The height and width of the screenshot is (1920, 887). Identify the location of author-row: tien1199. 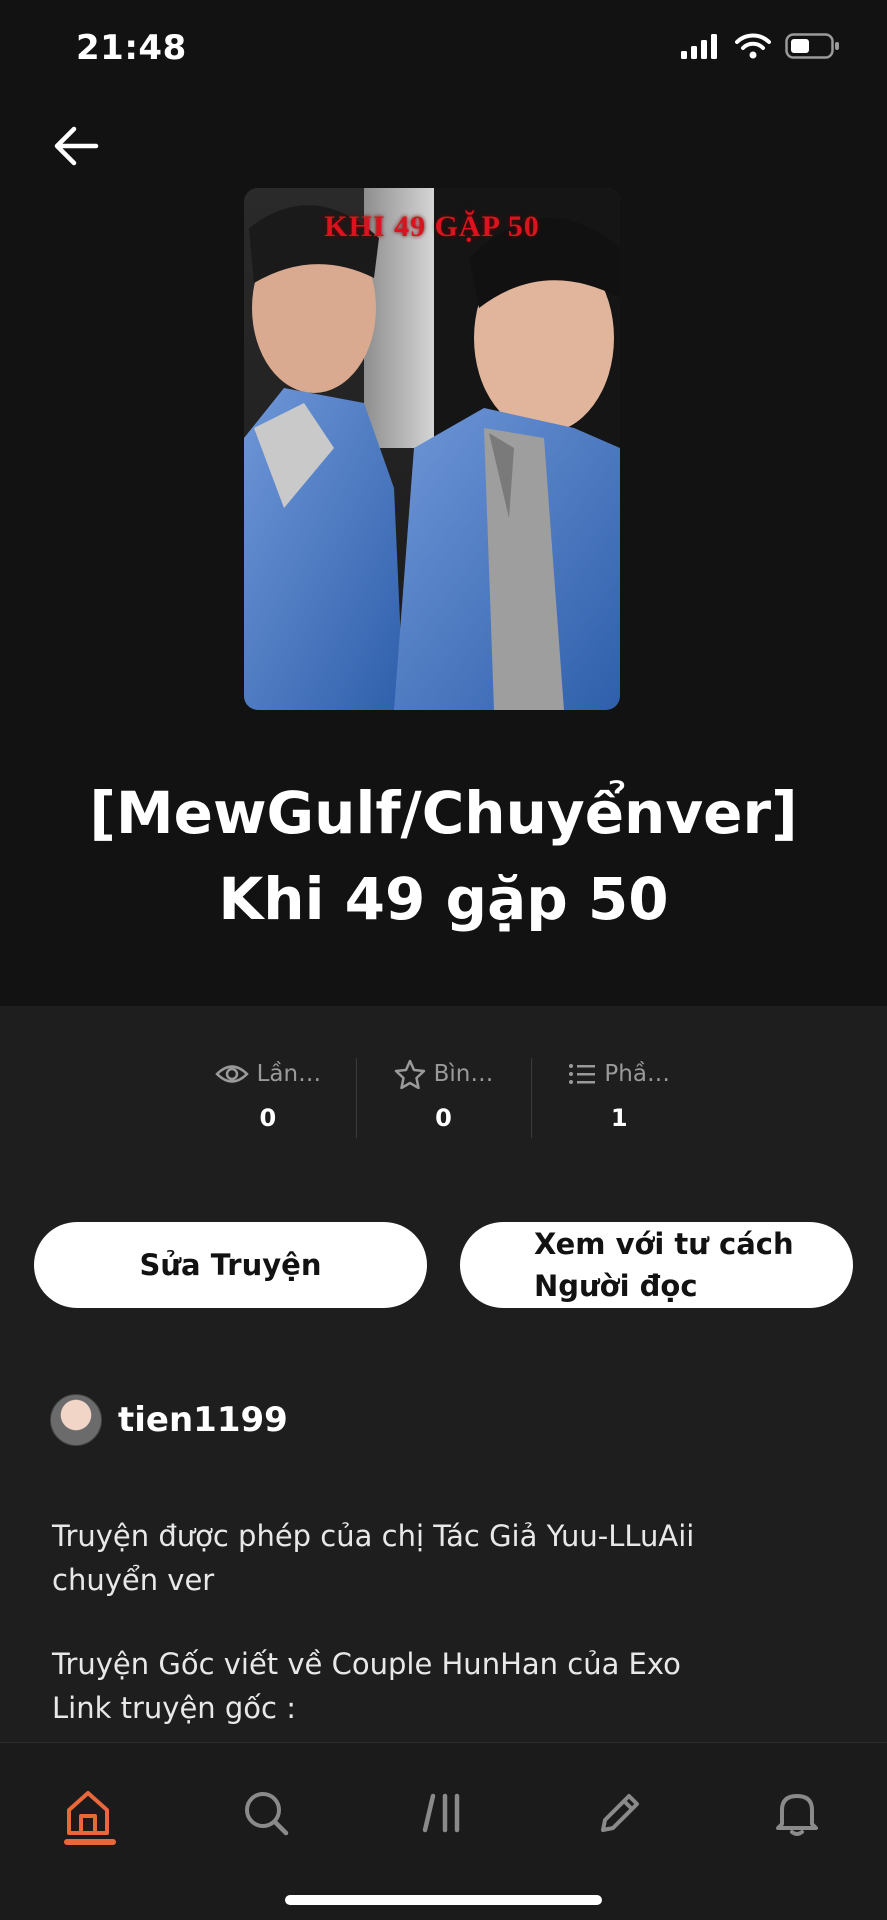
(169, 1420).